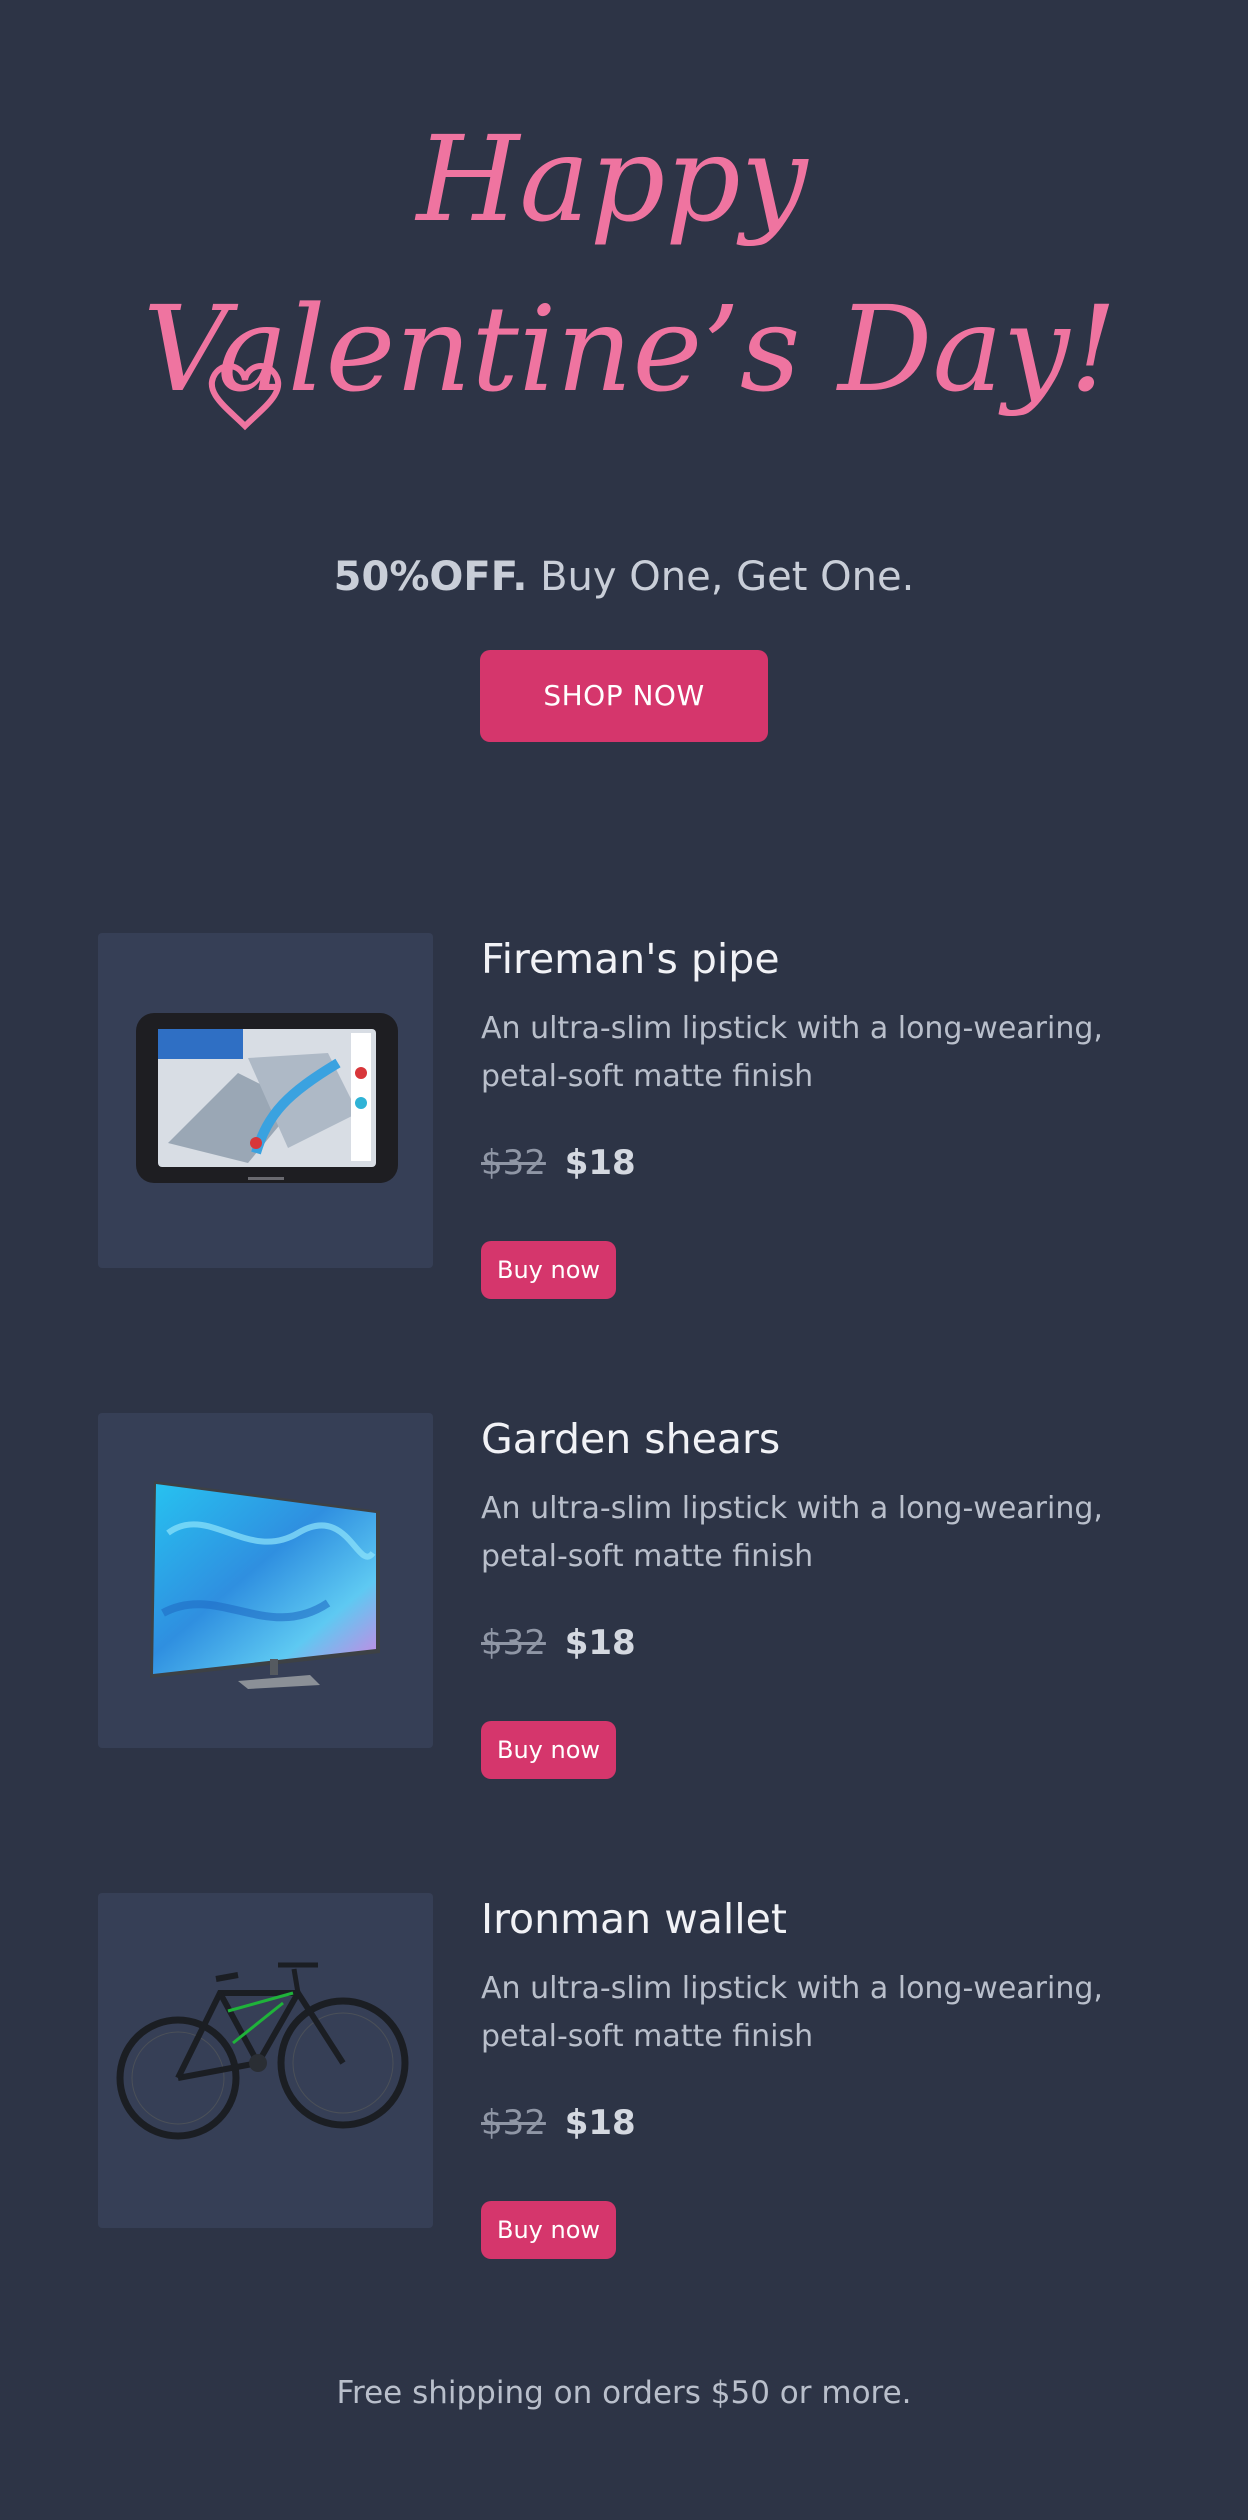 The image size is (1248, 2520). Describe the element at coordinates (630, 959) in the screenshot. I see `product-name: Fireman's pipe` at that location.